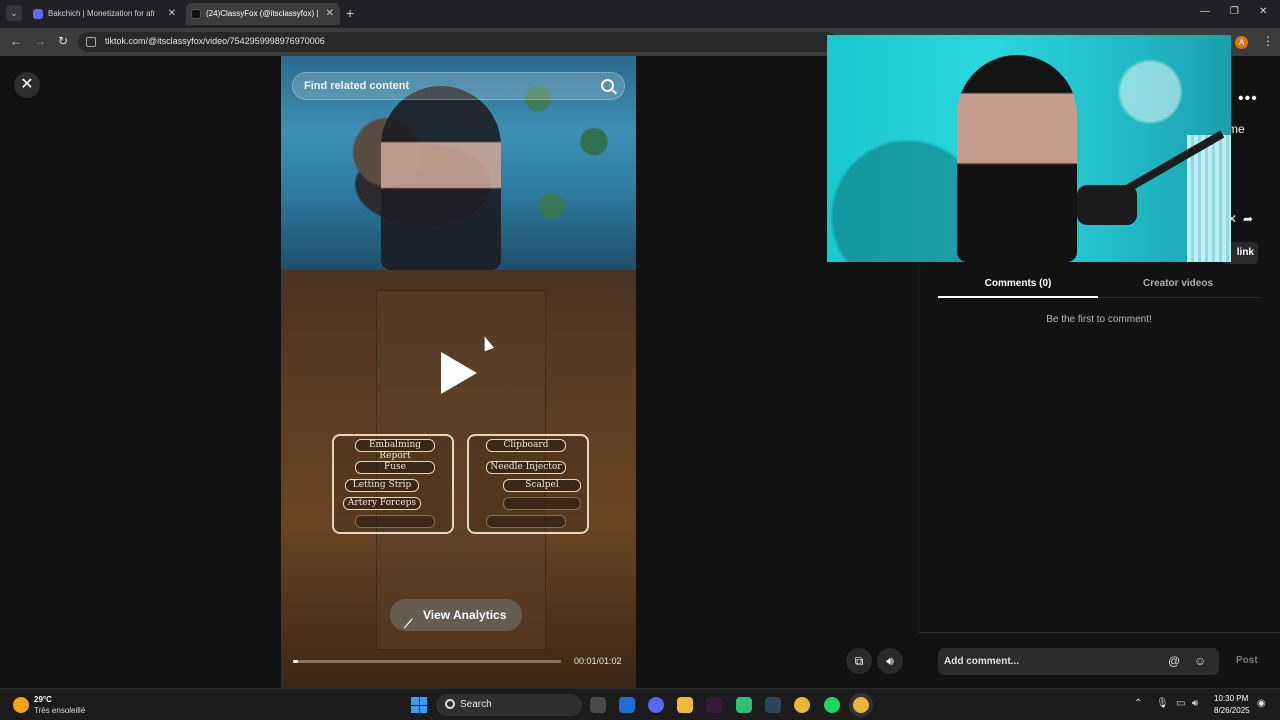 Image resolution: width=1280 pixels, height=720 pixels. I want to click on analytics-label: View Analytics, so click(465, 615).